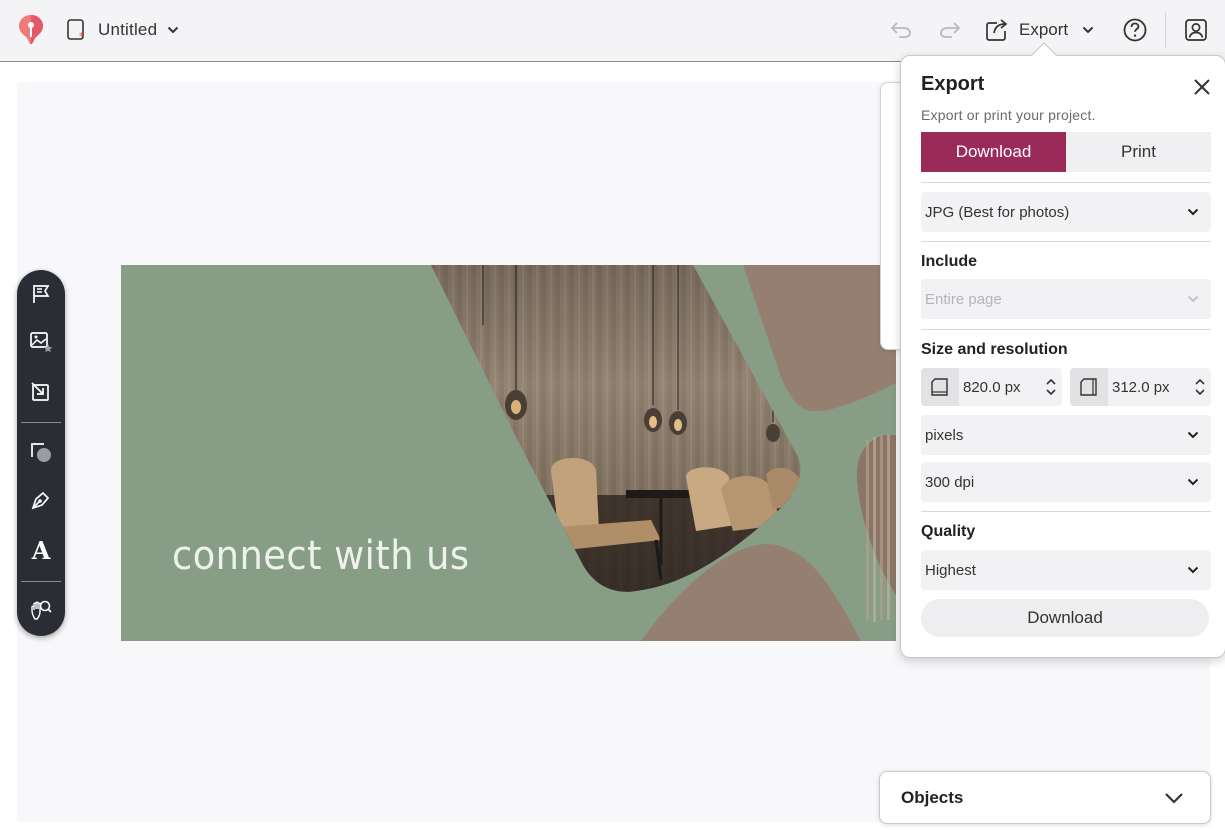  What do you see at coordinates (997, 212) in the screenshot?
I see `format-value: JPG (Best for photos)` at bounding box center [997, 212].